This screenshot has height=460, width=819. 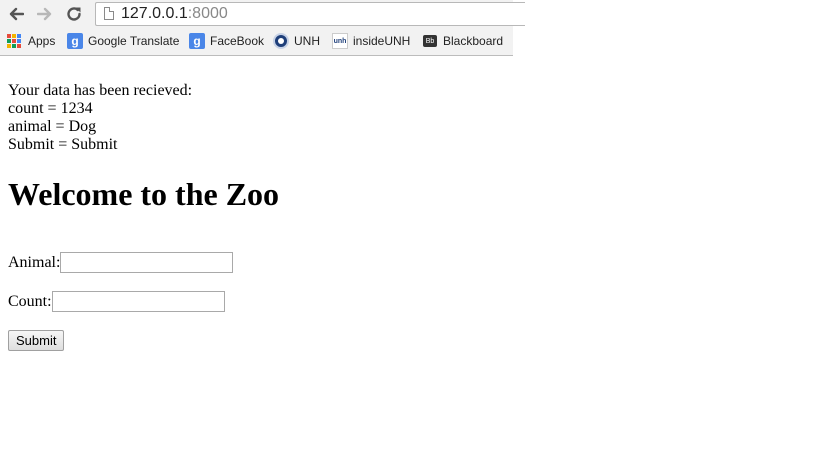 I want to click on bookmark-google-translate: g Google Translate, so click(x=123, y=41).